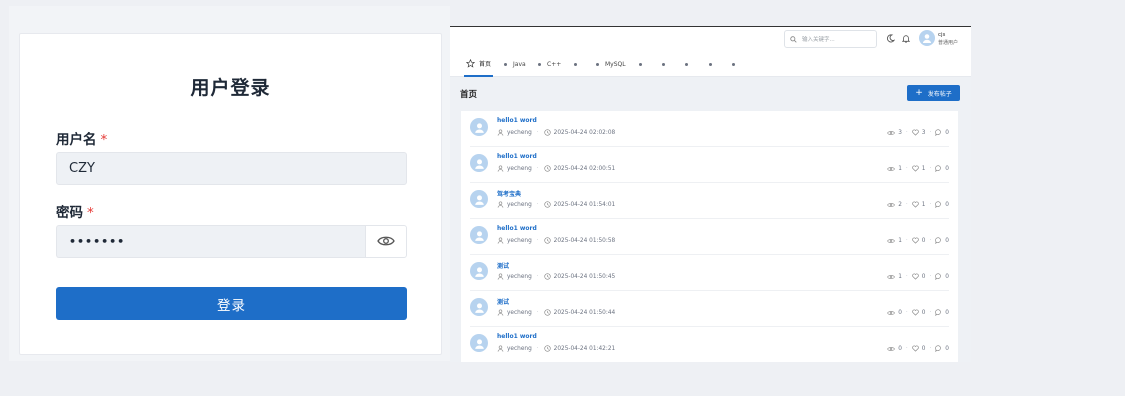 This screenshot has height=396, width=1125. Describe the element at coordinates (906, 38) in the screenshot. I see `bell-icon` at that location.